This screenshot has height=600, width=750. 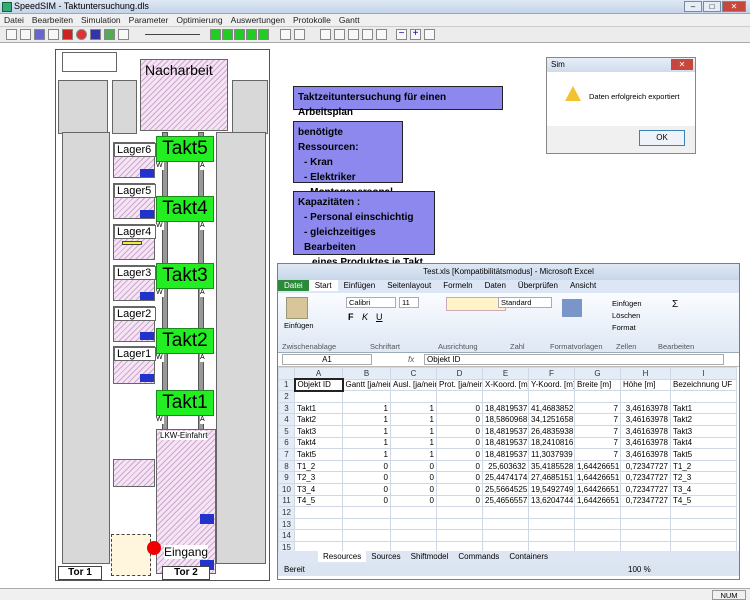 I want to click on cell: 1,64426651, so click(x=597, y=501).